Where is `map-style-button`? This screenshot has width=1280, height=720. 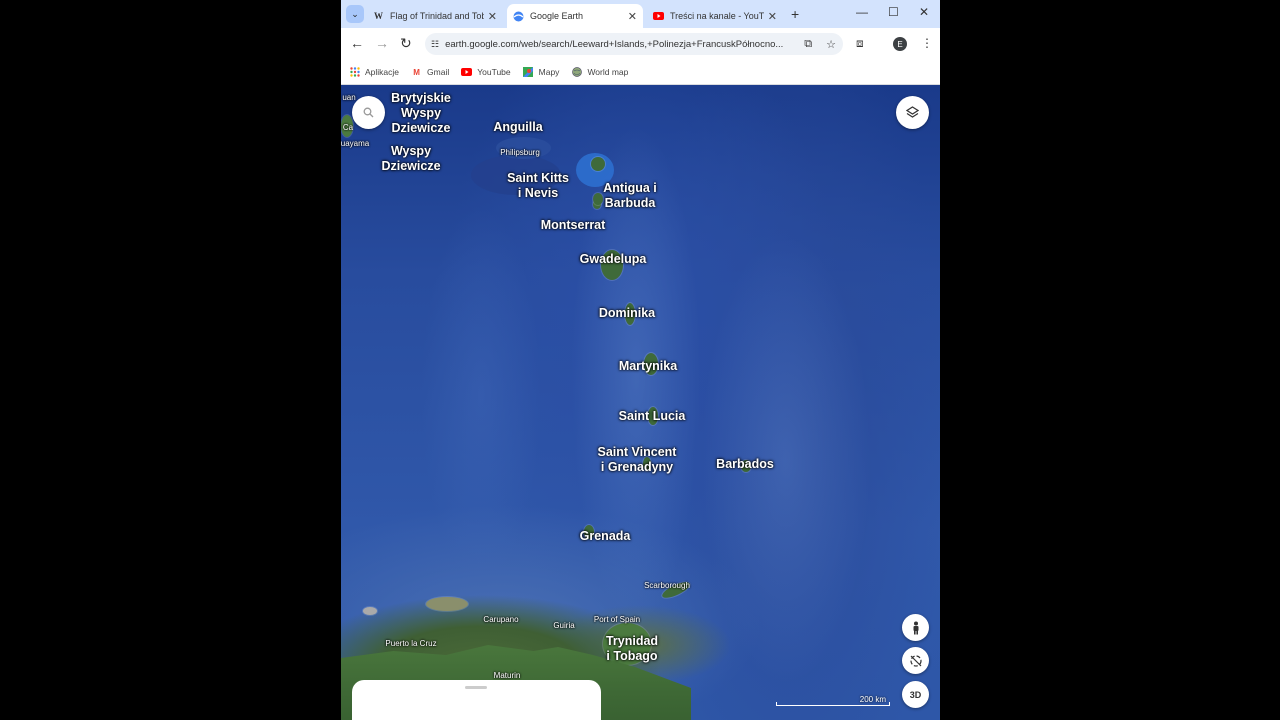
map-style-button is located at coordinates (912, 112).